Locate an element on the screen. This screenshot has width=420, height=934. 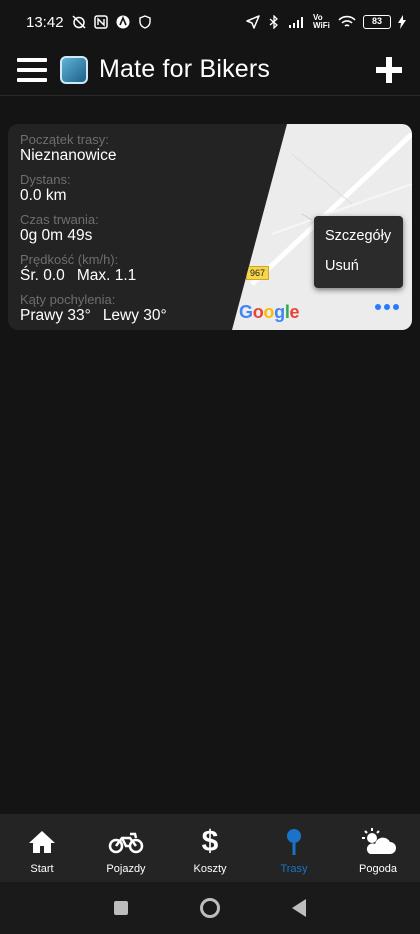
alarm-off-icon is located at coordinates (79, 22).